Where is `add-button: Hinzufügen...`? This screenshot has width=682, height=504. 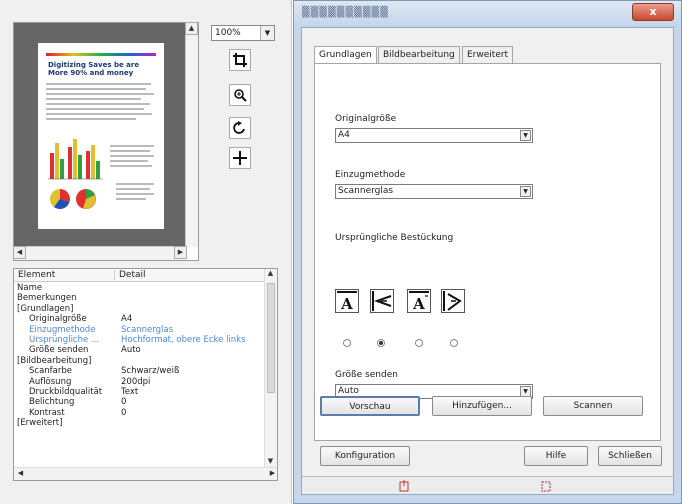
add-button: Hinzufügen... is located at coordinates (482, 406).